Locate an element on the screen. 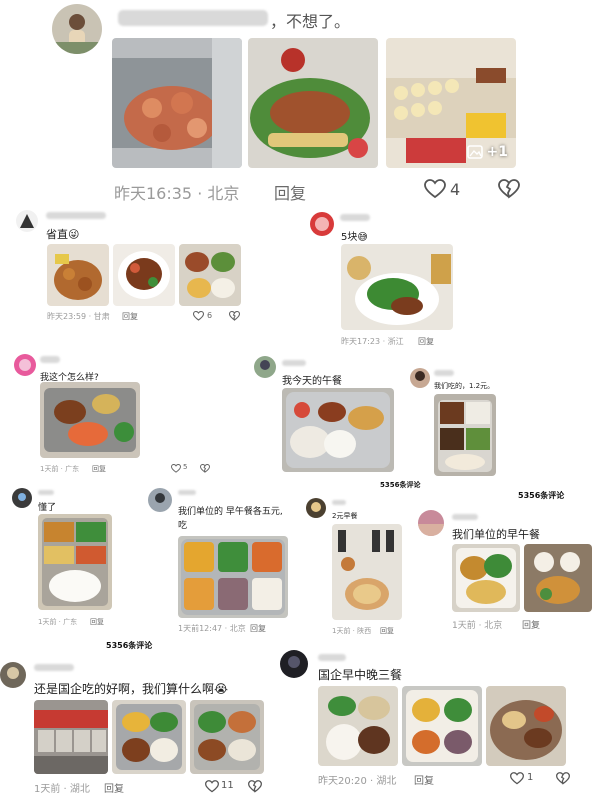 The height and width of the screenshot is (800, 600). comment-1-like-count: 6 is located at coordinates (210, 315).